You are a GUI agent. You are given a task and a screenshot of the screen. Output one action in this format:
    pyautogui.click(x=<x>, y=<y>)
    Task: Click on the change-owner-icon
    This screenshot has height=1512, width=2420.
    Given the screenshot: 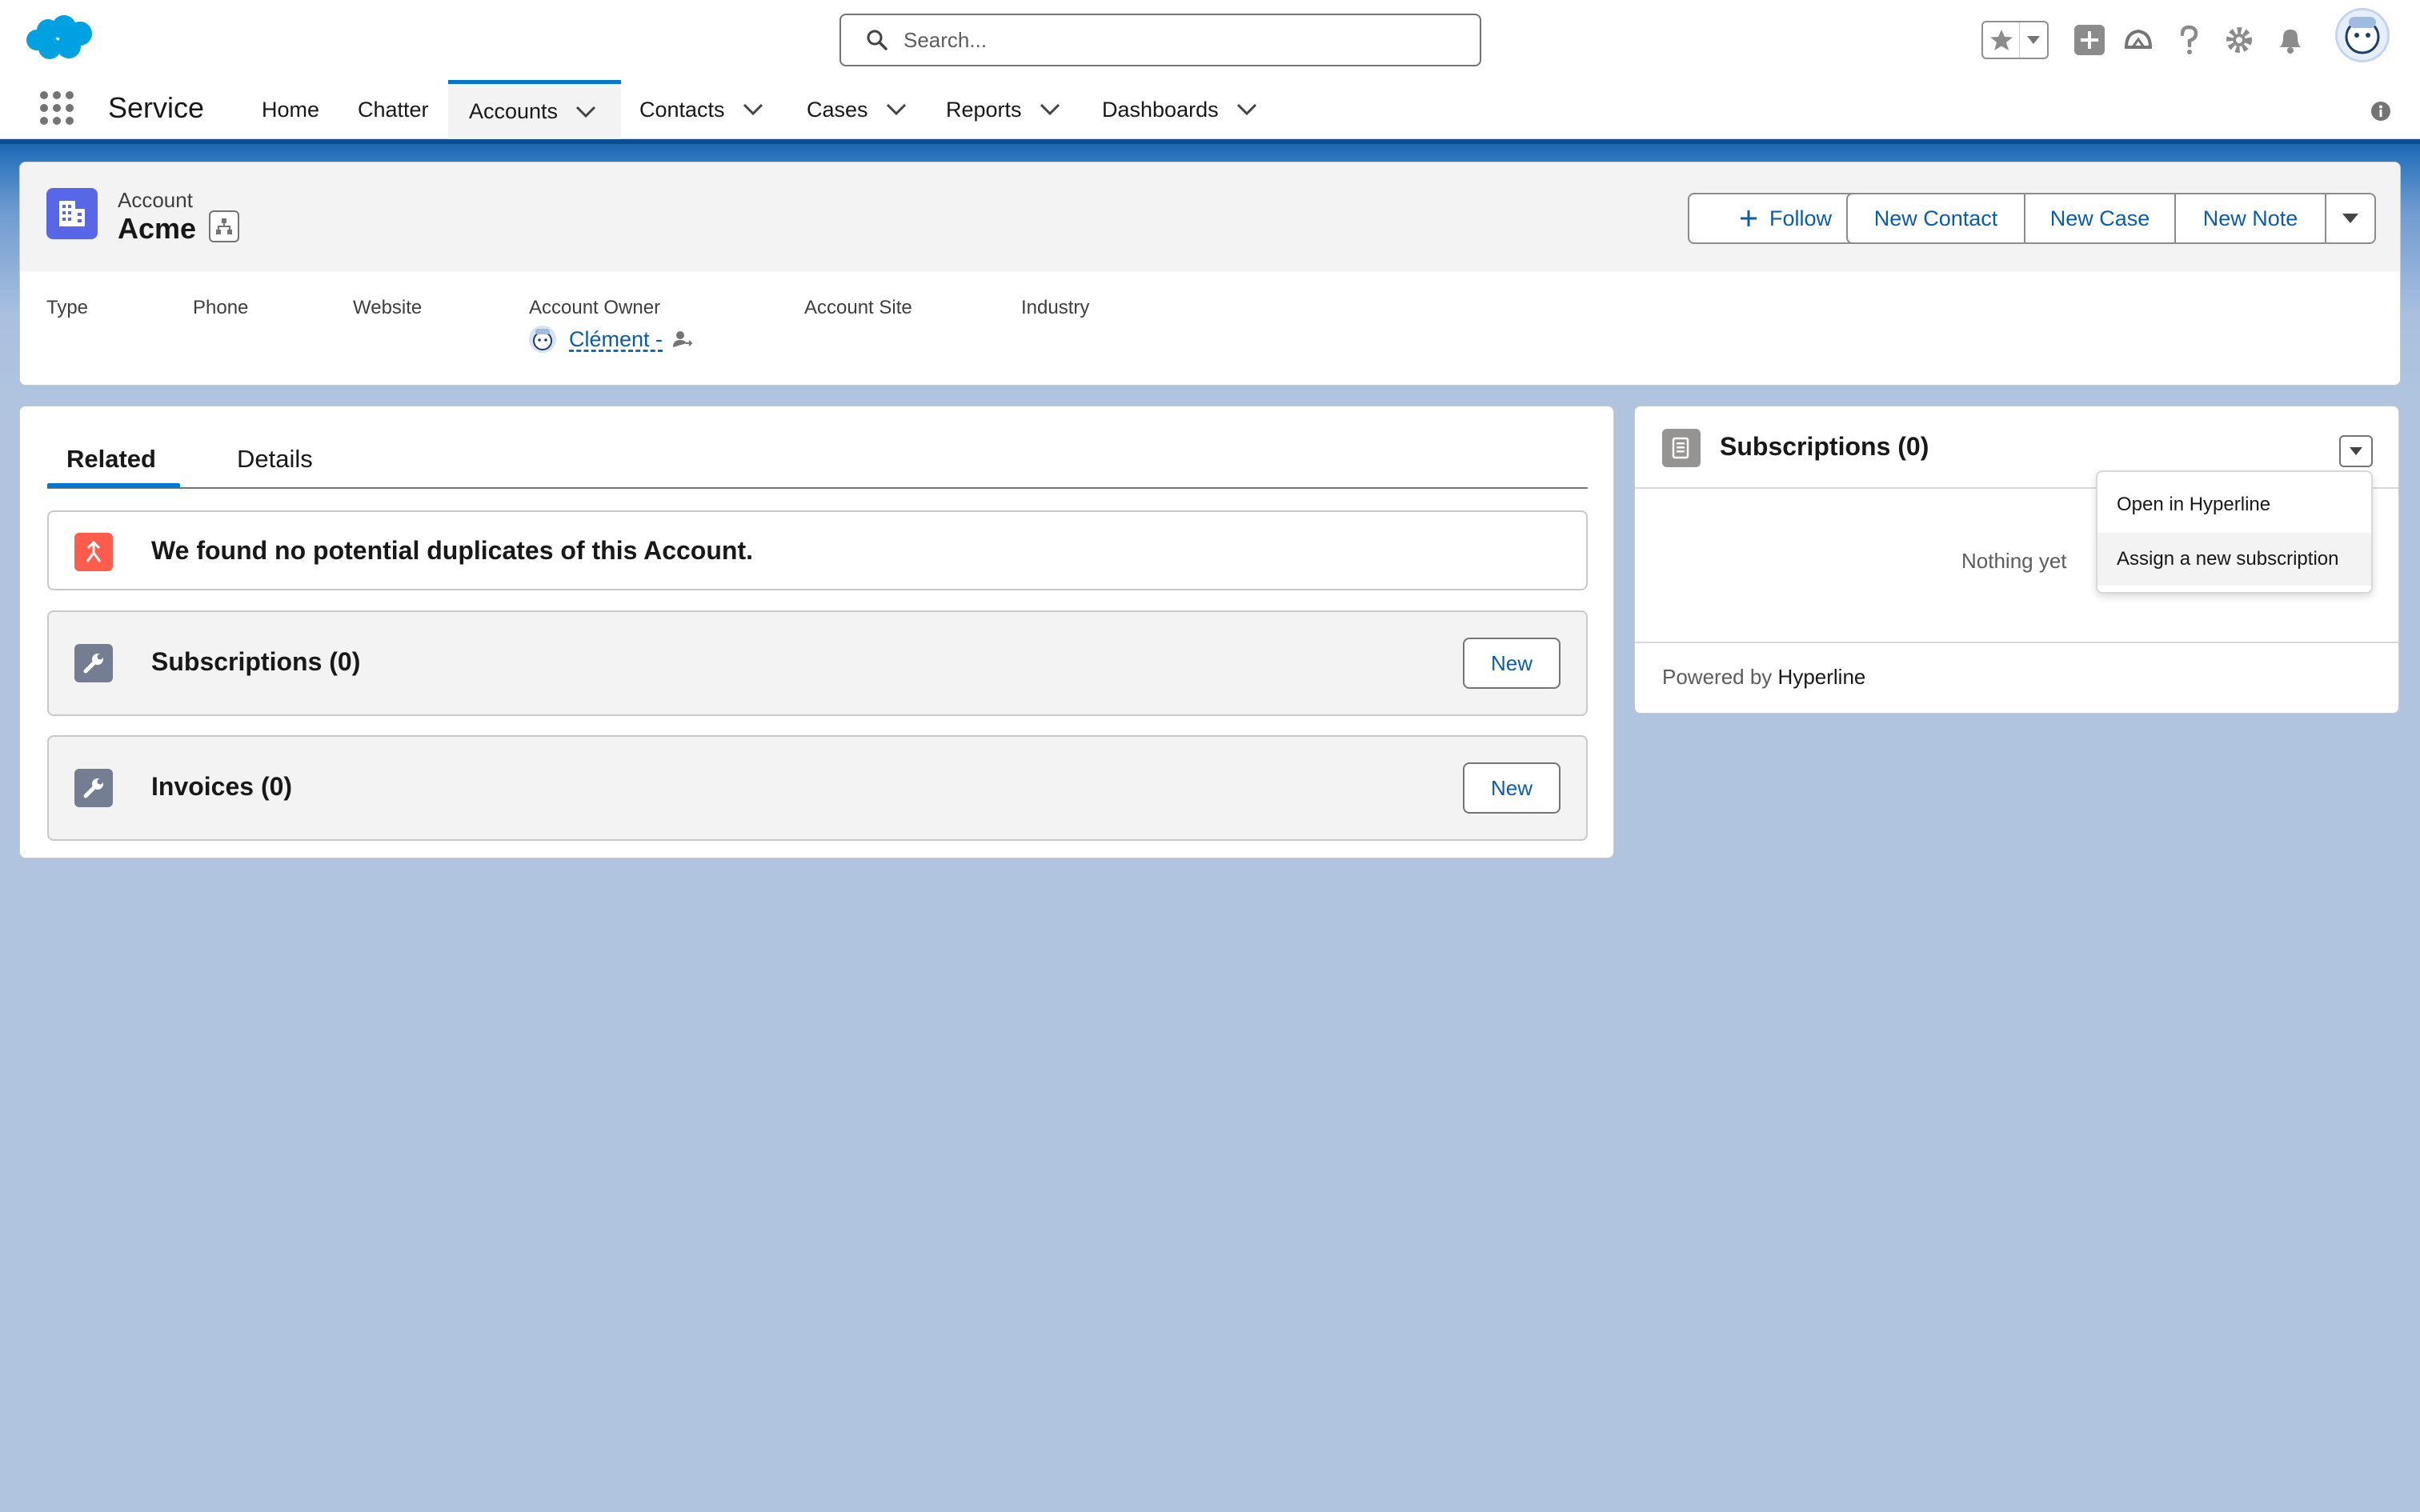 What is the action you would take?
    pyautogui.click(x=682, y=339)
    